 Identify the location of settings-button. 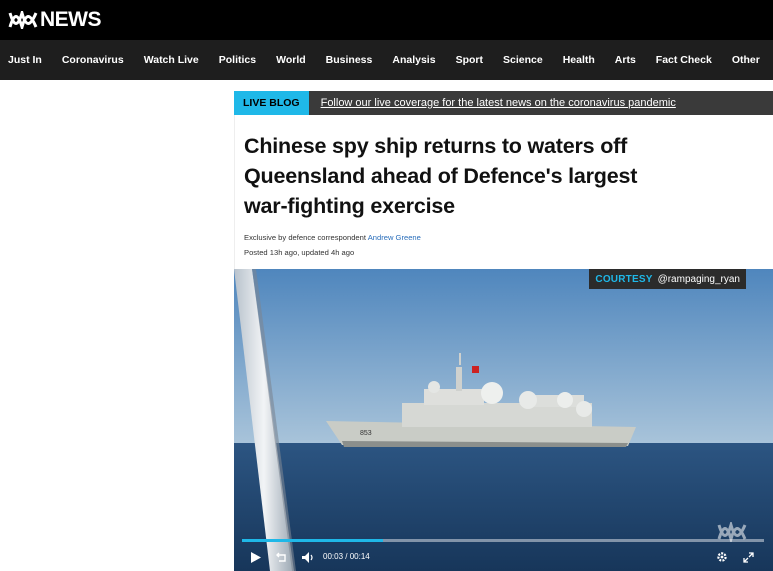
(722, 557).